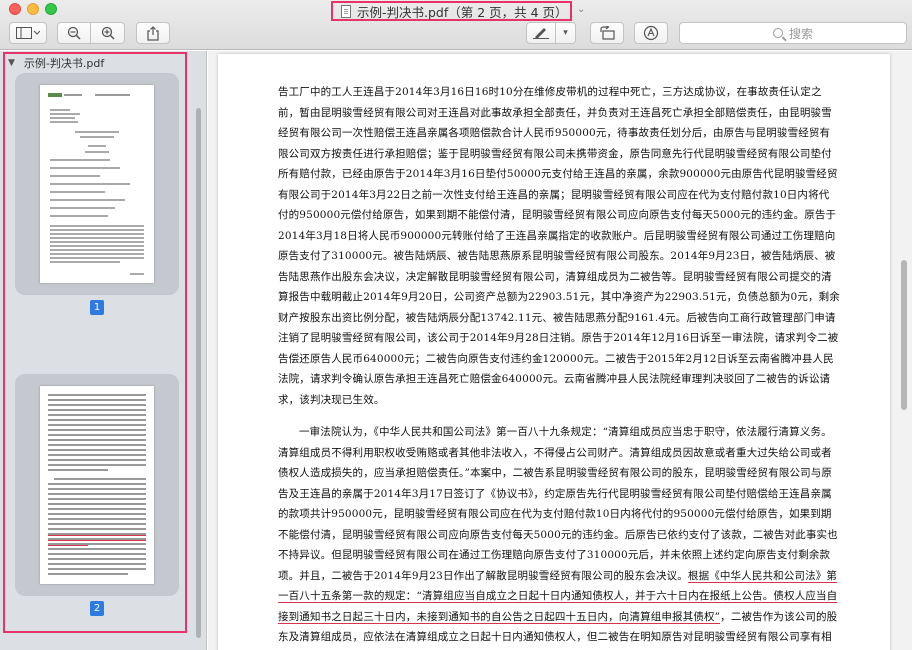 This screenshot has height=650, width=912. Describe the element at coordinates (64, 63) in the screenshot. I see `sidebar-file-name: 示例-判决书.pdf` at that location.